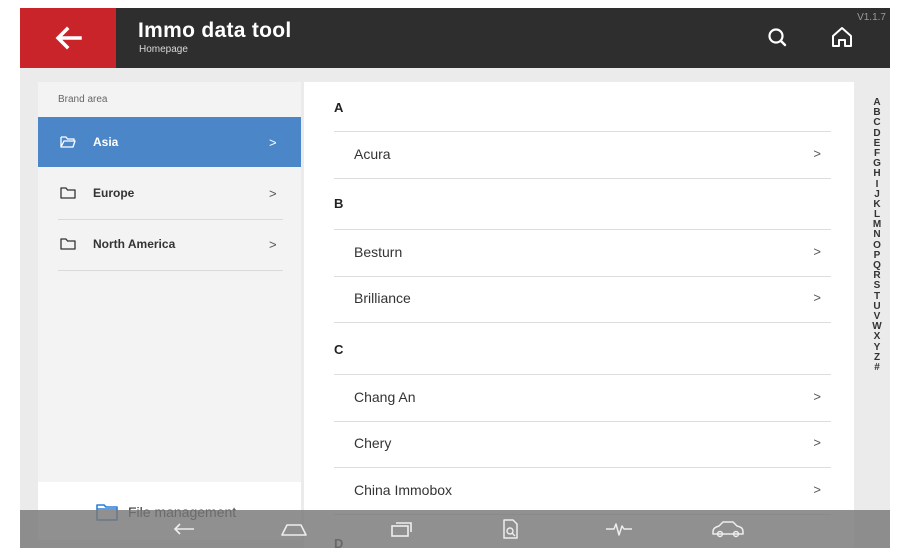 The height and width of the screenshot is (548, 901). What do you see at coordinates (339, 349) in the screenshot?
I see `letter-header: C` at bounding box center [339, 349].